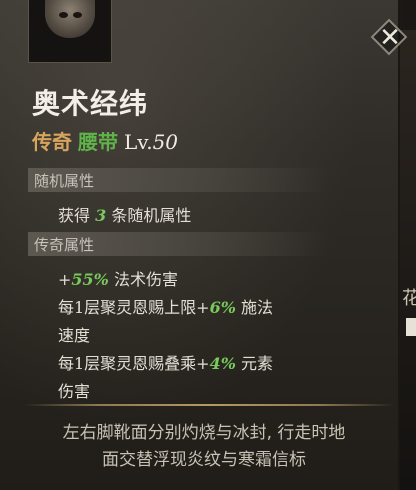 The height and width of the screenshot is (490, 416). I want to click on random-attributes-header: 随机属性, so click(64, 181).